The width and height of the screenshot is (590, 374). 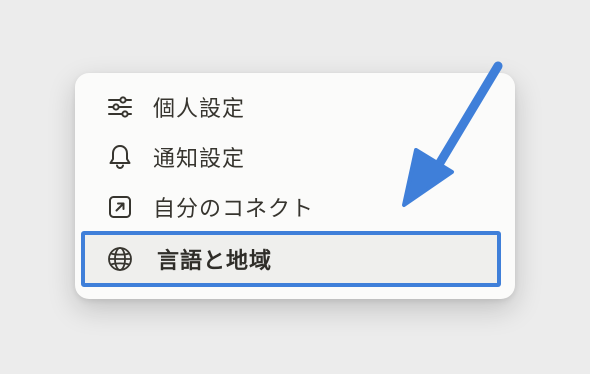 I want to click on menu-item-language-region: 言語と地域, so click(x=291, y=259).